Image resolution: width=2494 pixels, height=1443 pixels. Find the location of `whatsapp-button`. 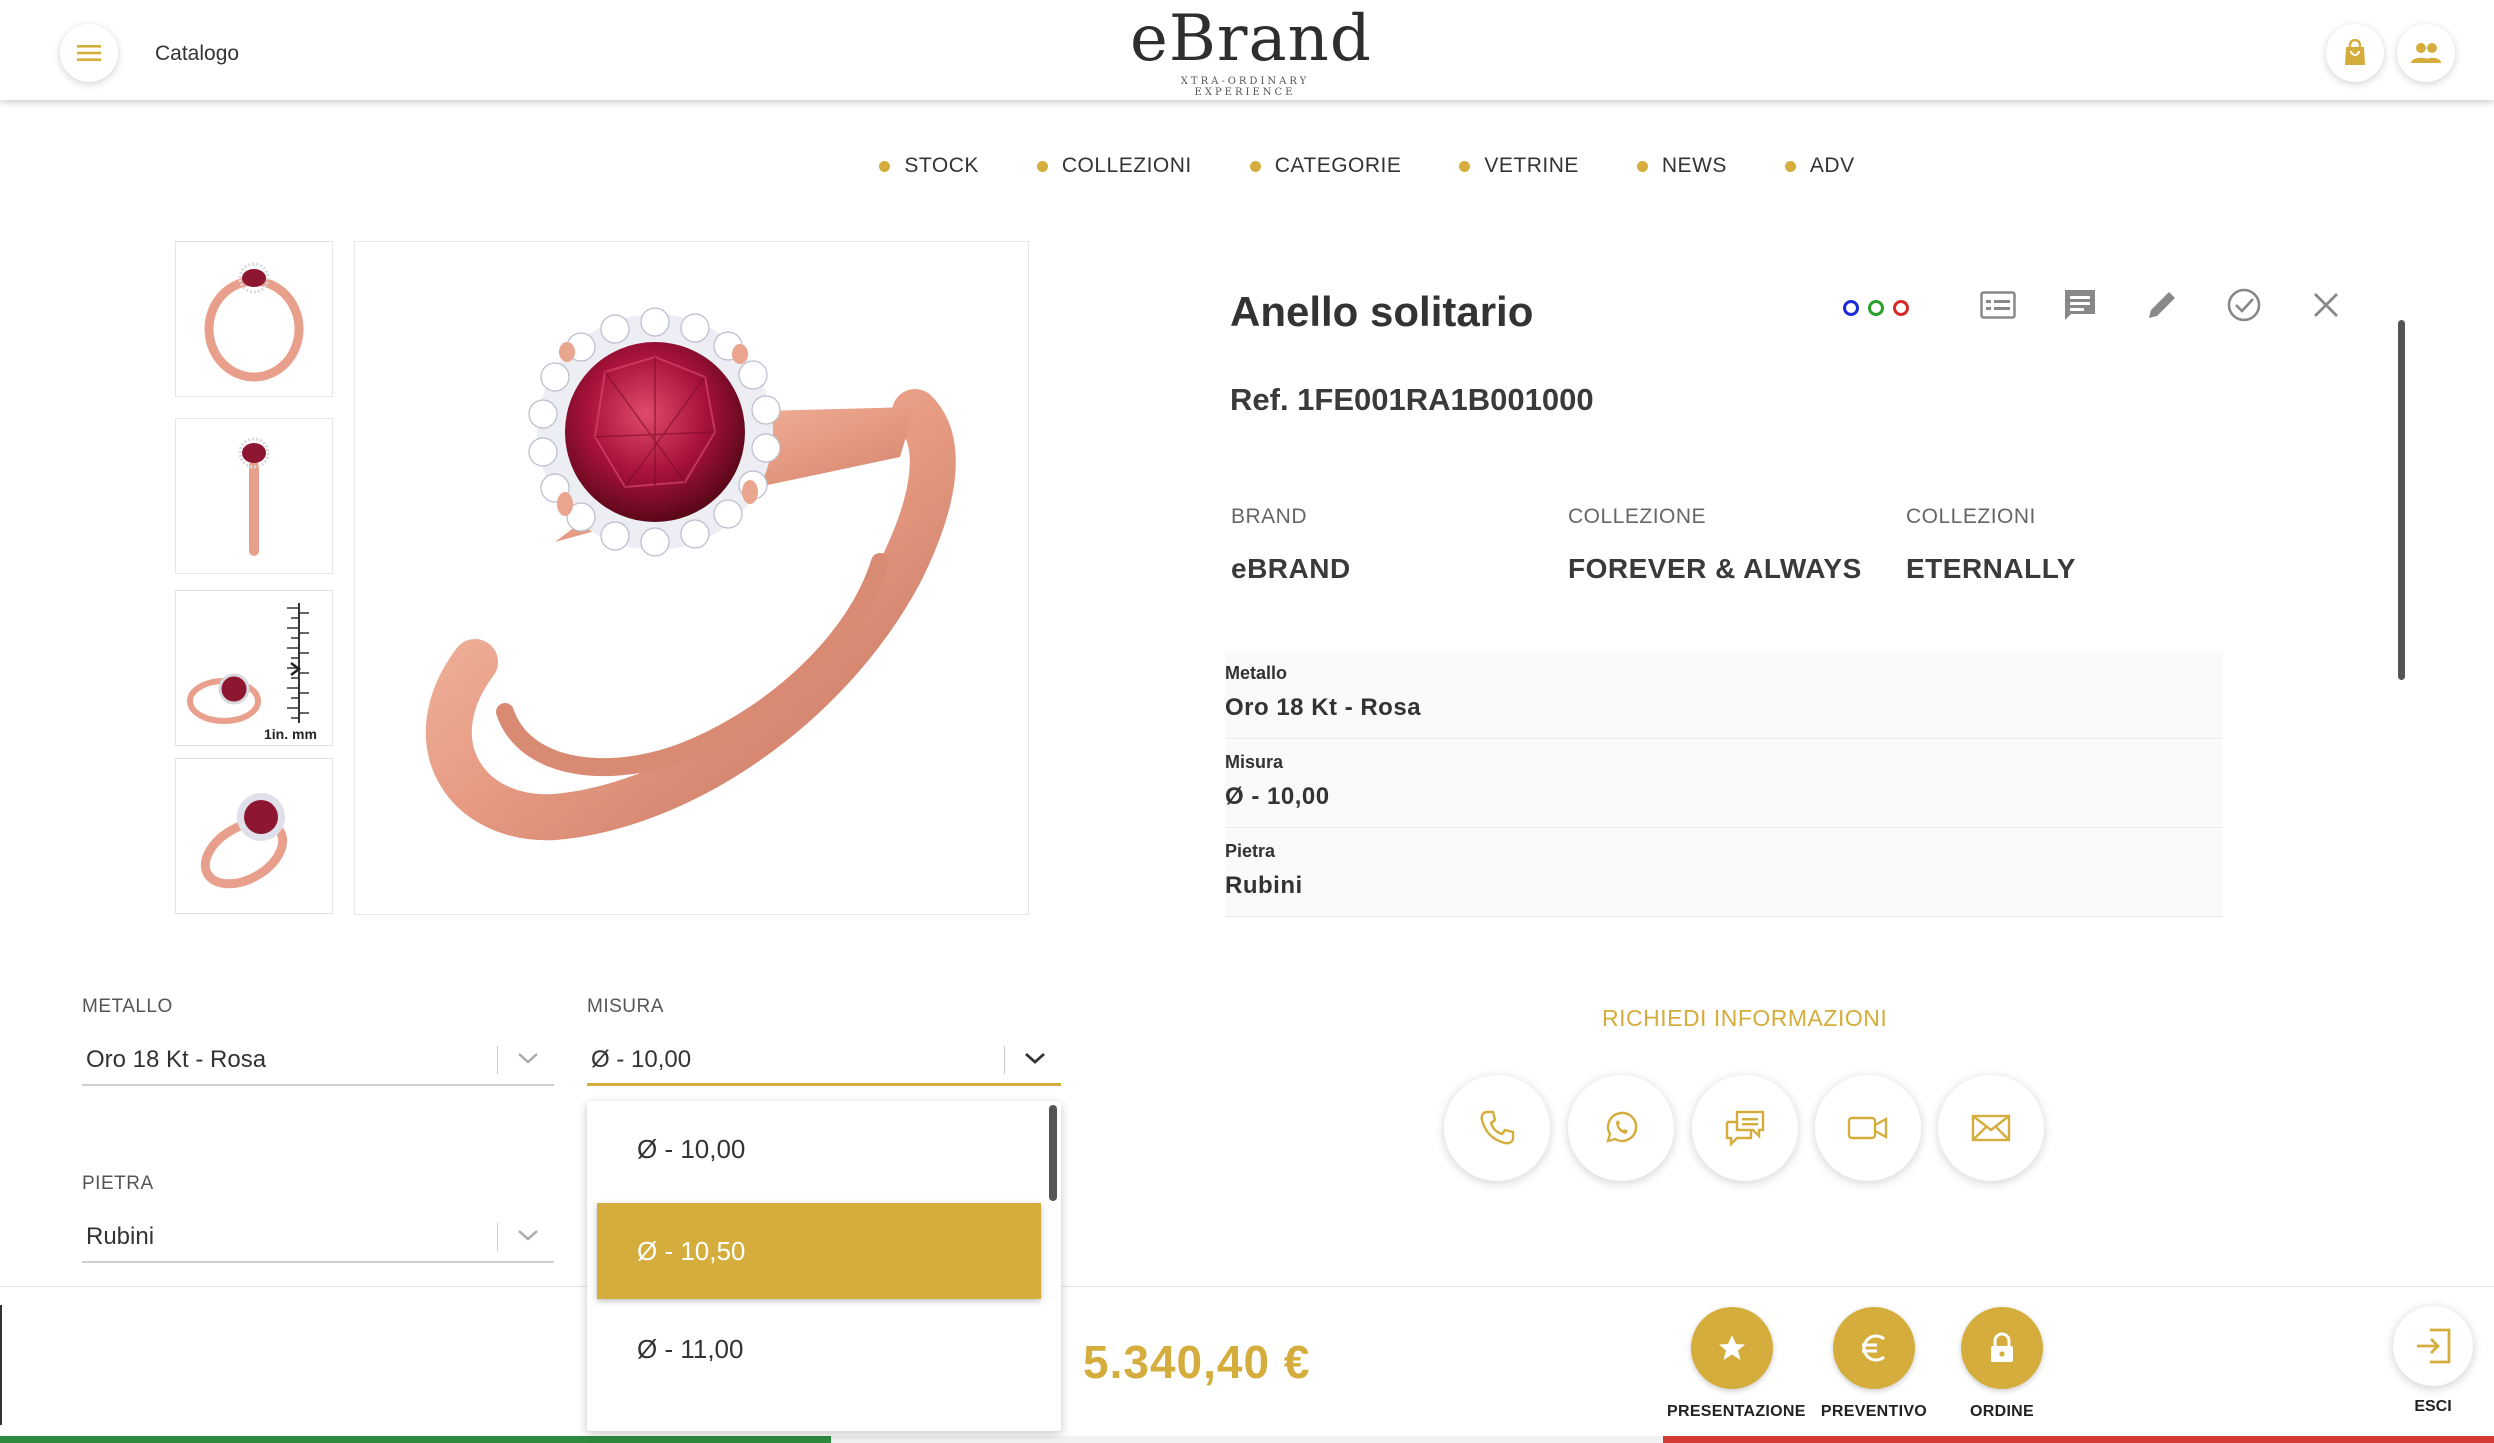

whatsapp-button is located at coordinates (1621, 1128).